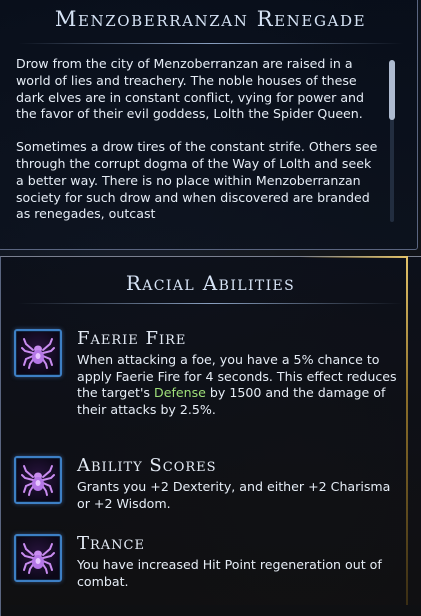 The height and width of the screenshot is (616, 421). What do you see at coordinates (210, 19) in the screenshot?
I see `race-title: Menzoberranzan Renegade` at bounding box center [210, 19].